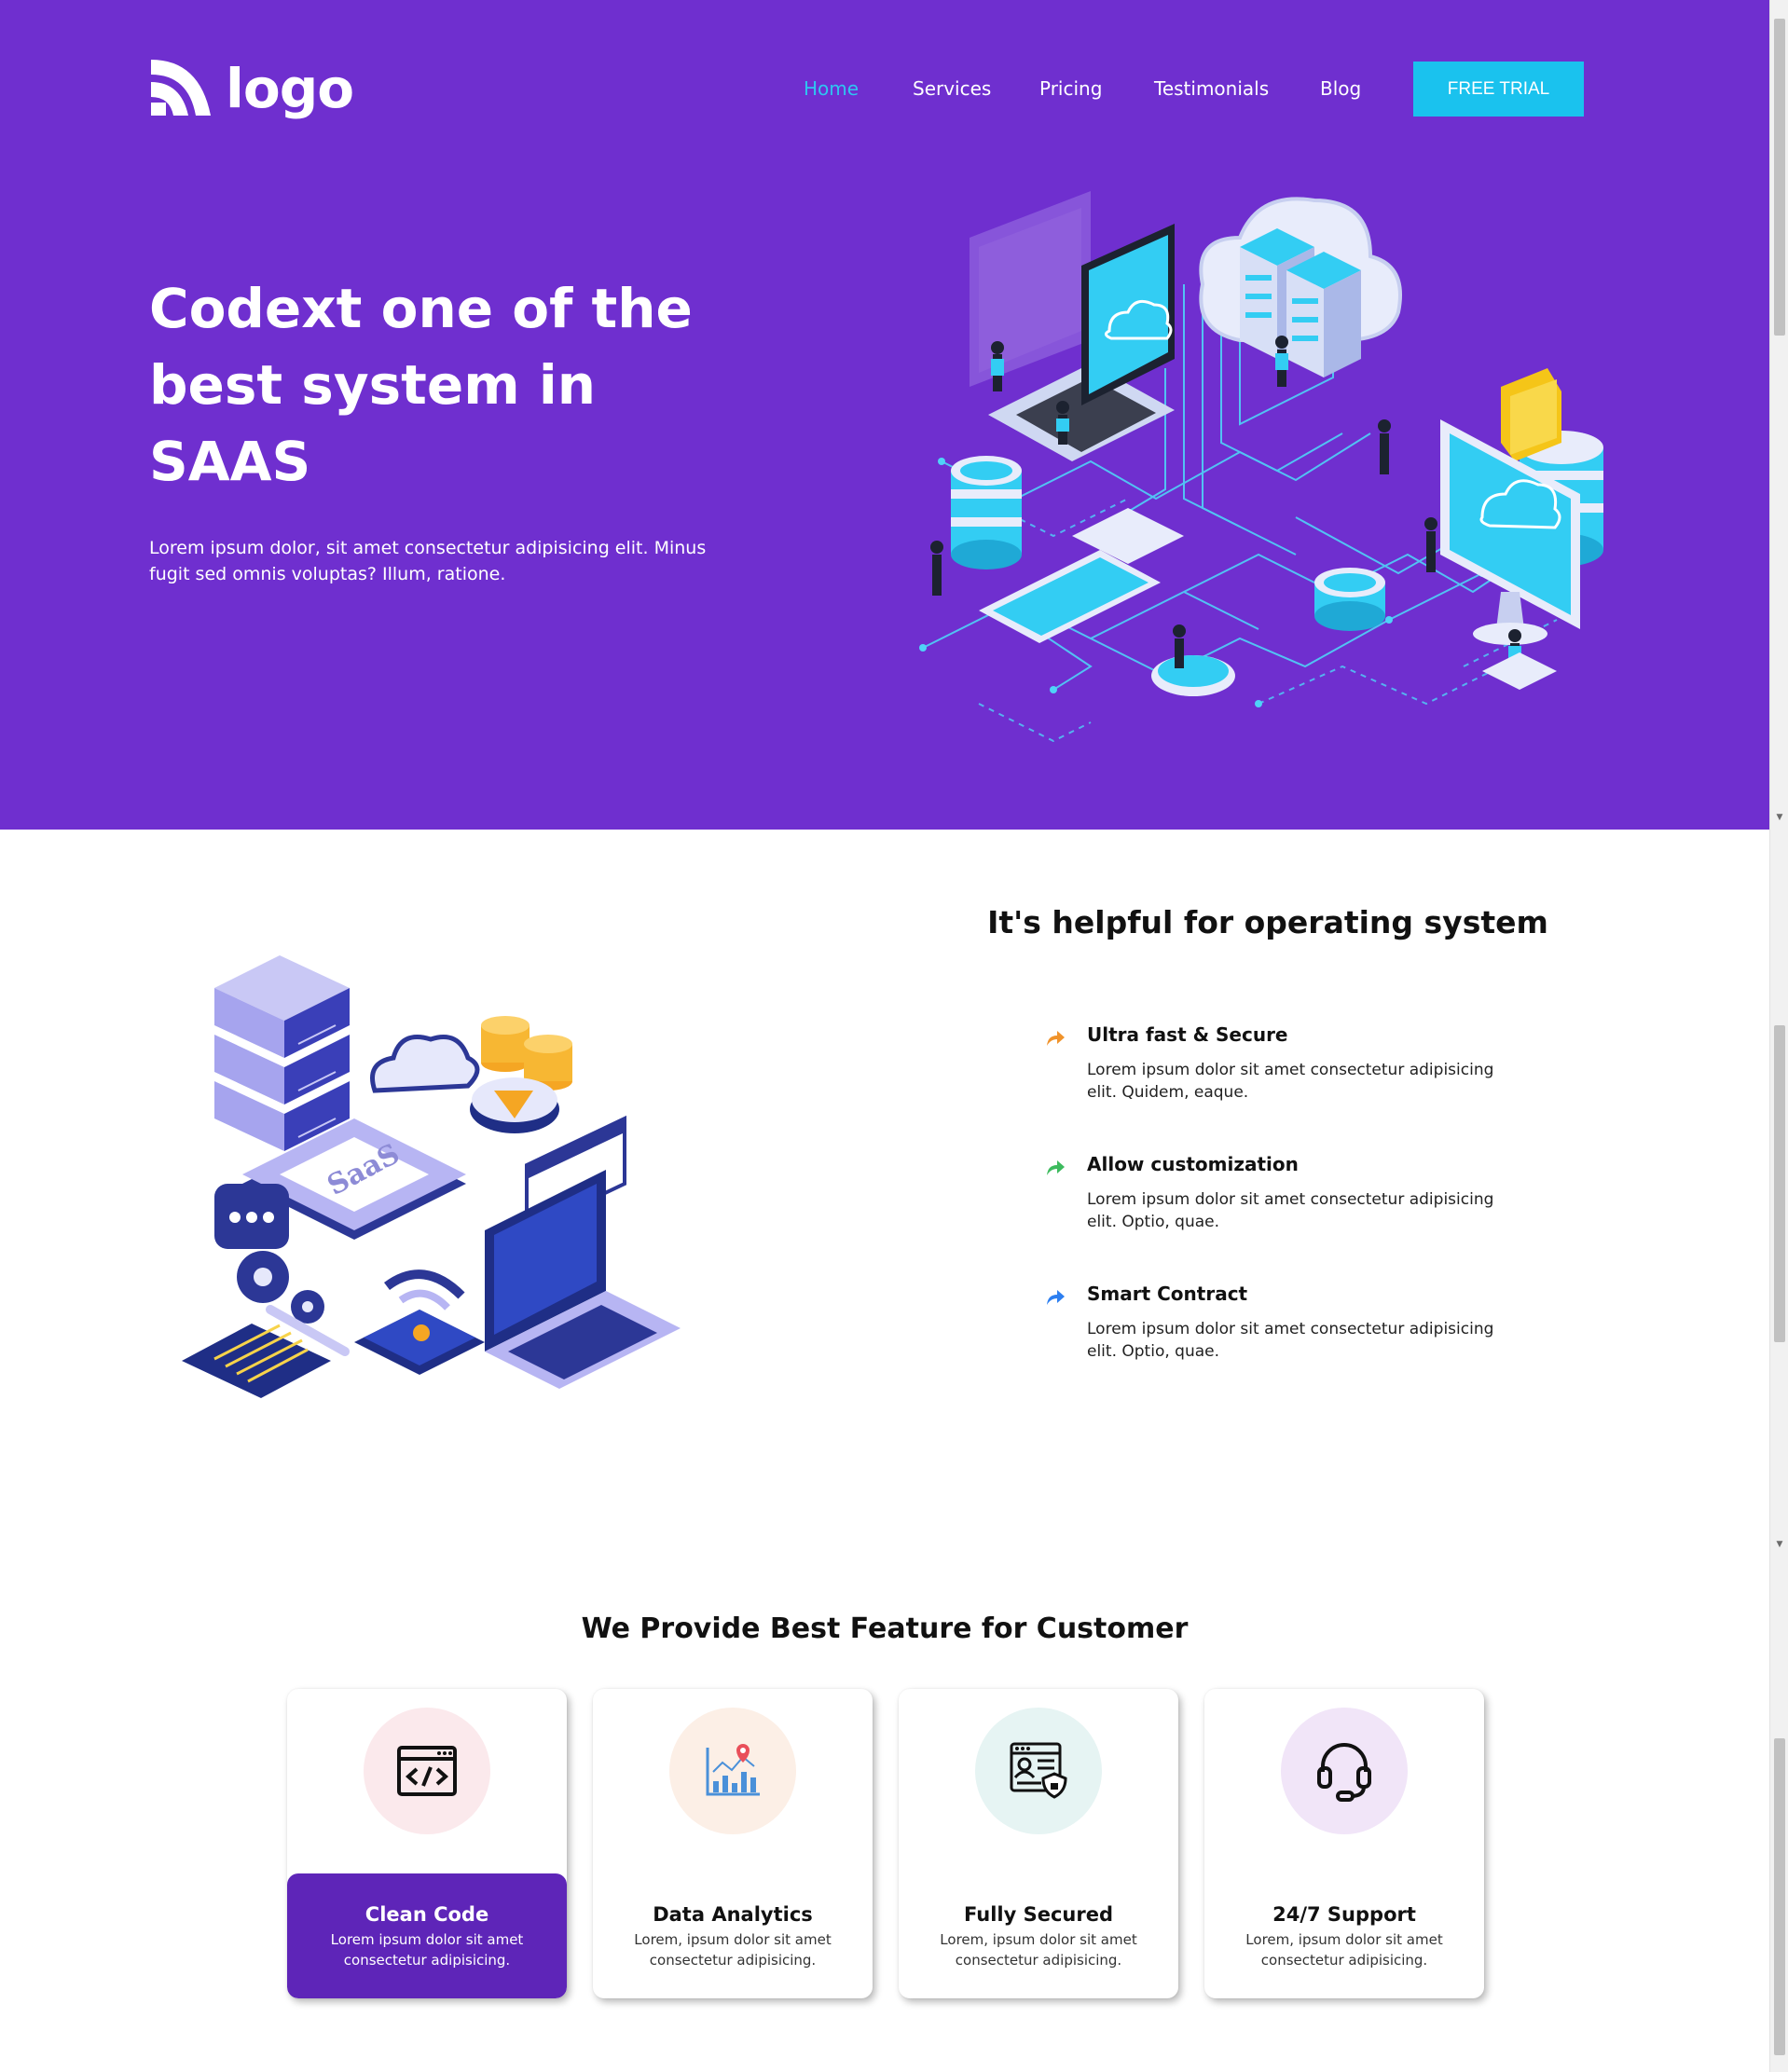 This screenshot has width=1788, height=2072. I want to click on feature-card-title: Data Analytics, so click(733, 1915).